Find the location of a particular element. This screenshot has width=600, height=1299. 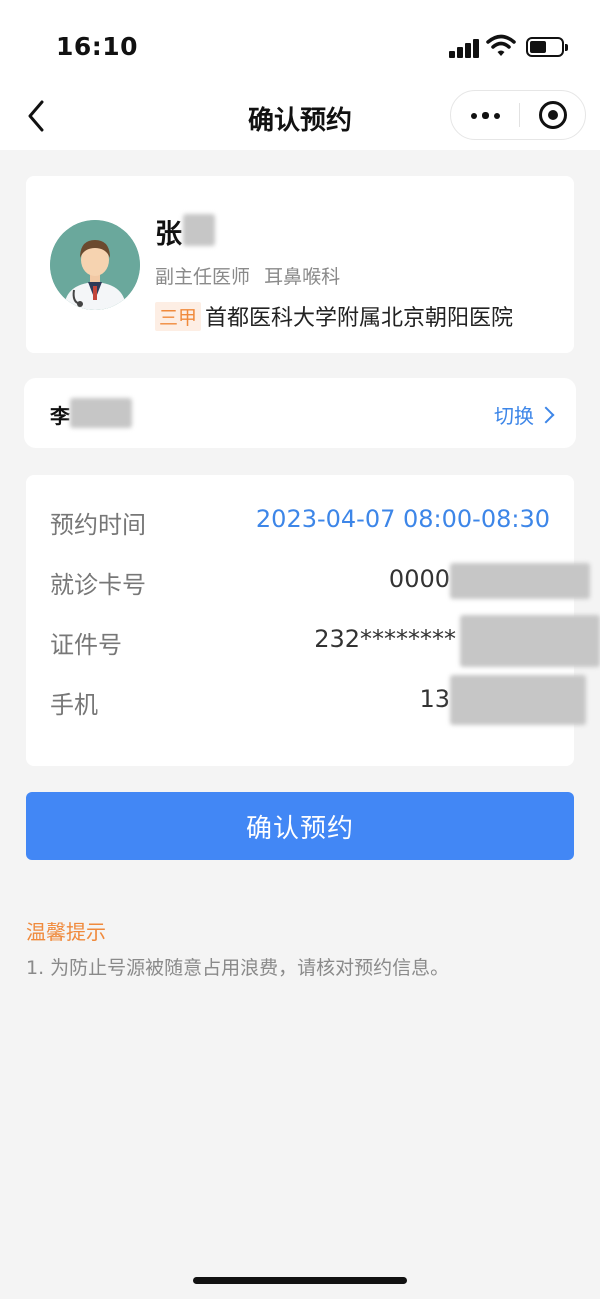

info-row-card-number: 就诊卡号 0000 is located at coordinates (320, 581).